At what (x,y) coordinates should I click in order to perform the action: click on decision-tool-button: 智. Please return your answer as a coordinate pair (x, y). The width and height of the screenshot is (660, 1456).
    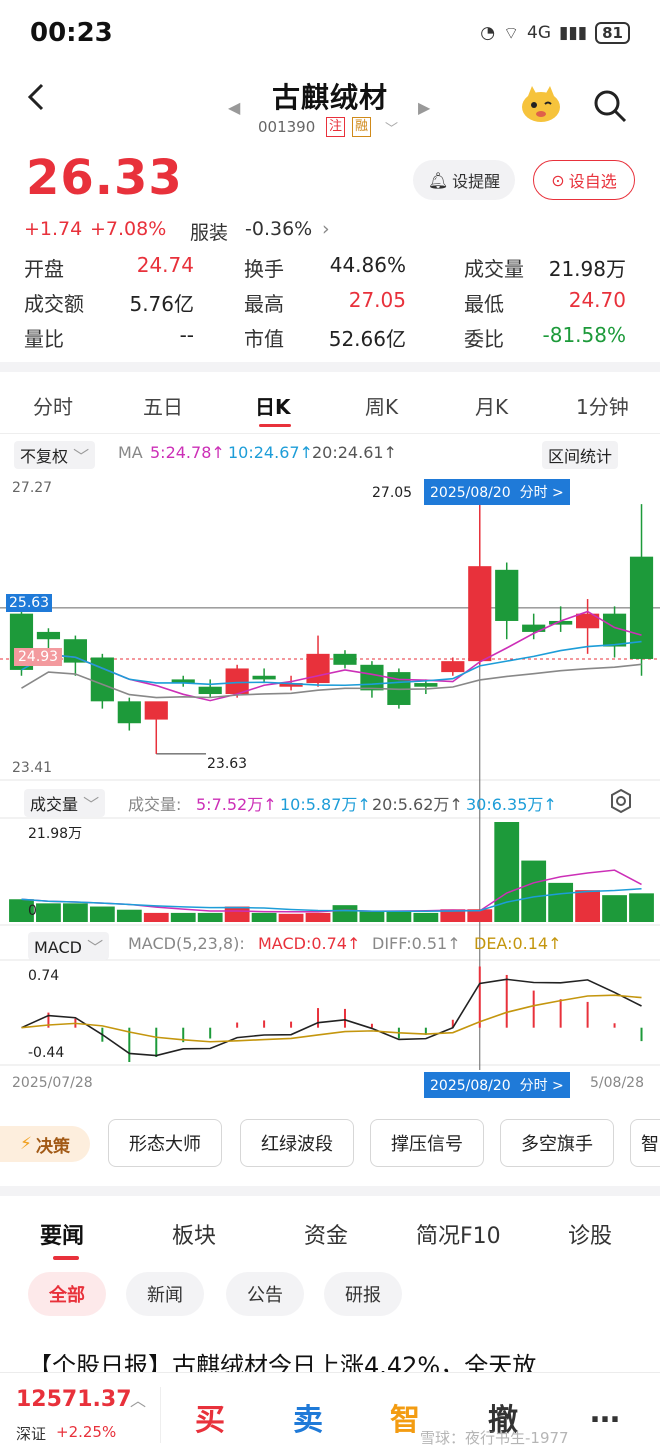
    Looking at the image, I should click on (645, 1143).